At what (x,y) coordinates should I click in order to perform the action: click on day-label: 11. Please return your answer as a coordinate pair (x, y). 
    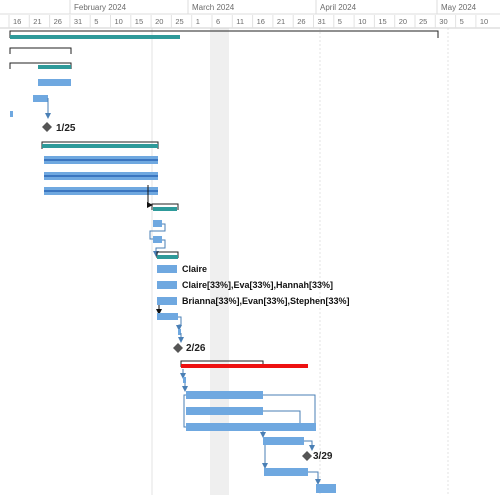
    Looking at the image, I should click on (240, 21).